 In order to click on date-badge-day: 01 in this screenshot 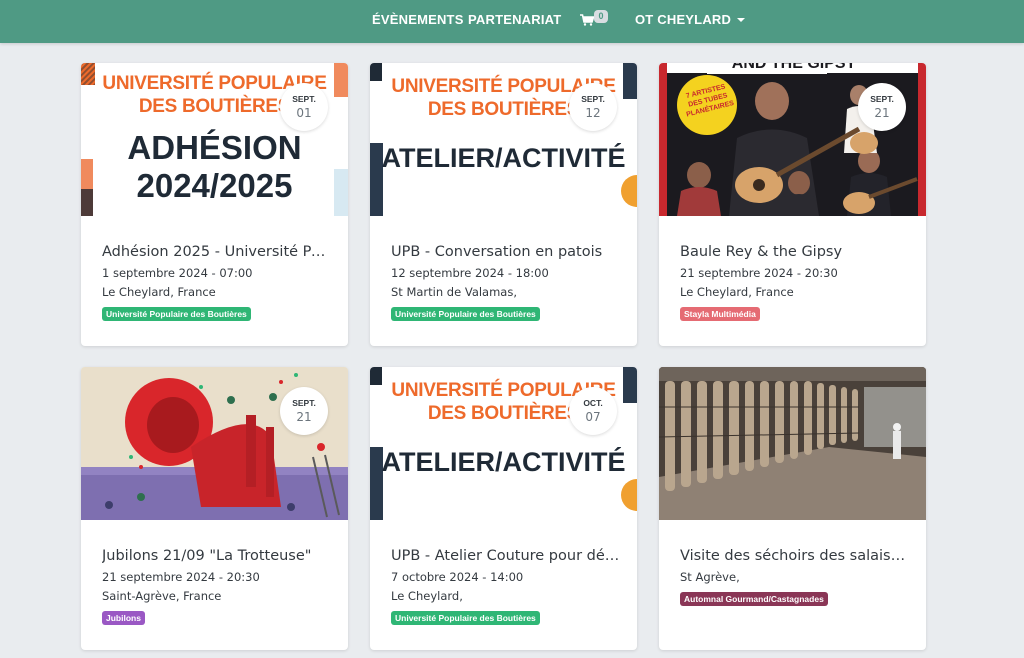, I will do `click(304, 113)`.